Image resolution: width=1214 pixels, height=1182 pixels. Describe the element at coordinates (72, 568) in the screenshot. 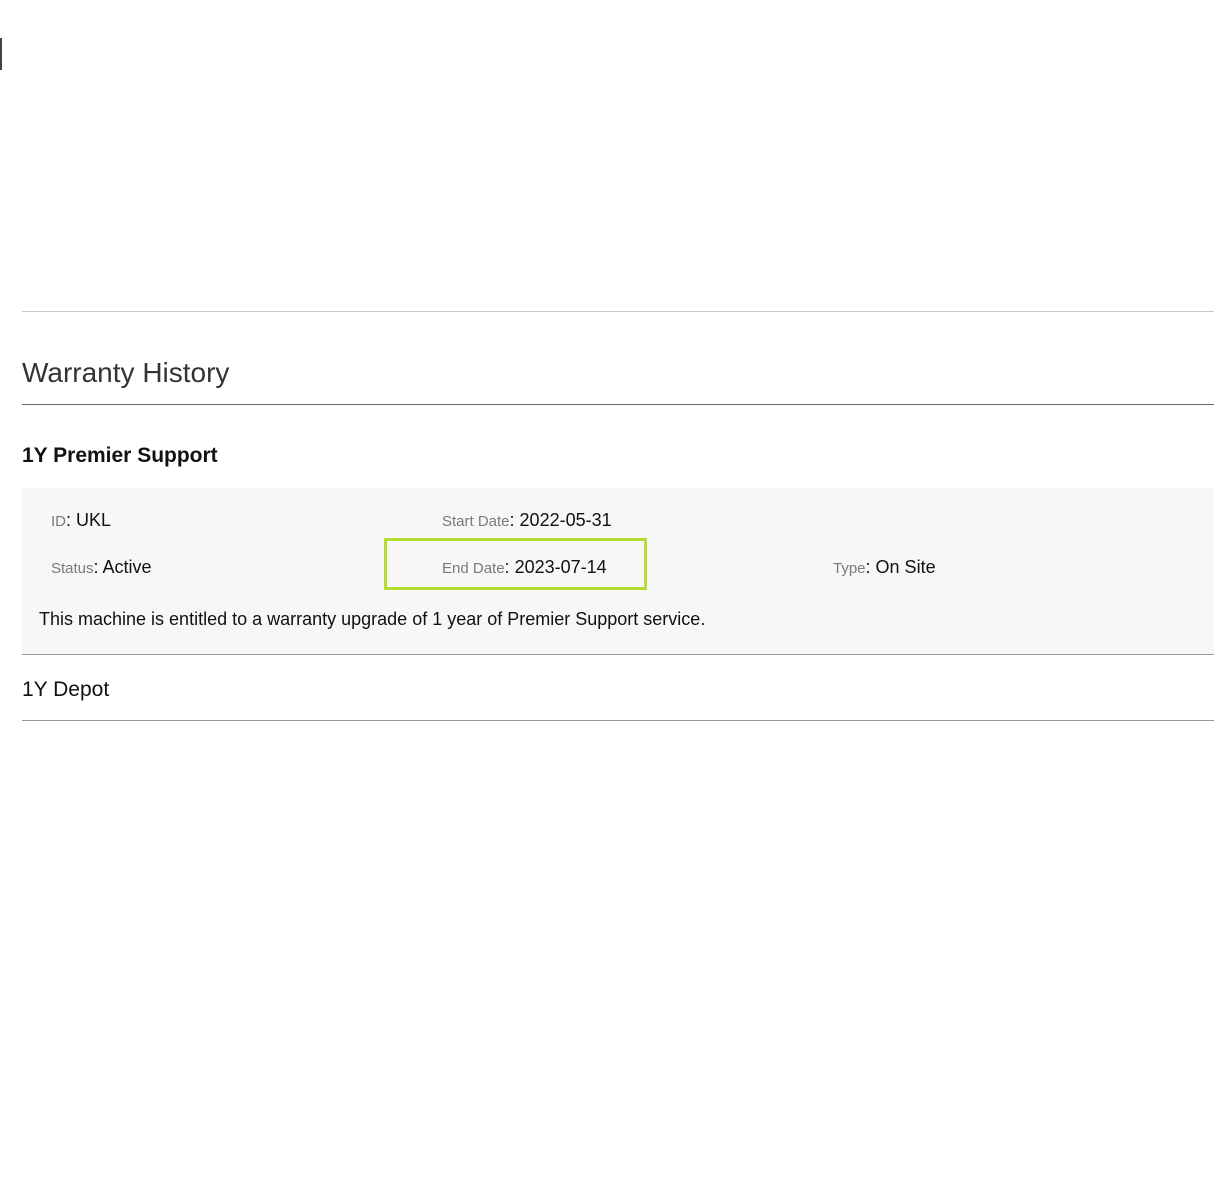

I see `field-status-label: Status` at that location.